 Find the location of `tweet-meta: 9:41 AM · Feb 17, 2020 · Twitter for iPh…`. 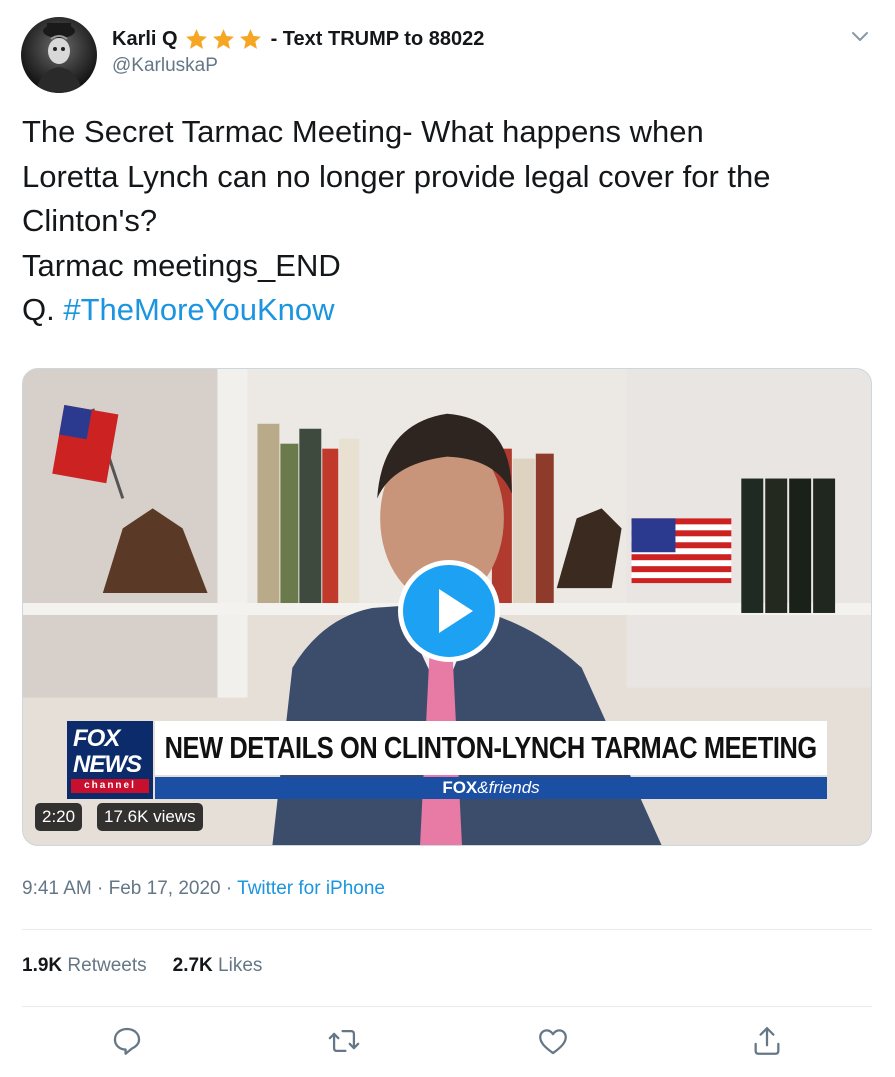

tweet-meta: 9:41 AM · Feb 17, 2020 · Twitter for iPh… is located at coordinates (203, 889).